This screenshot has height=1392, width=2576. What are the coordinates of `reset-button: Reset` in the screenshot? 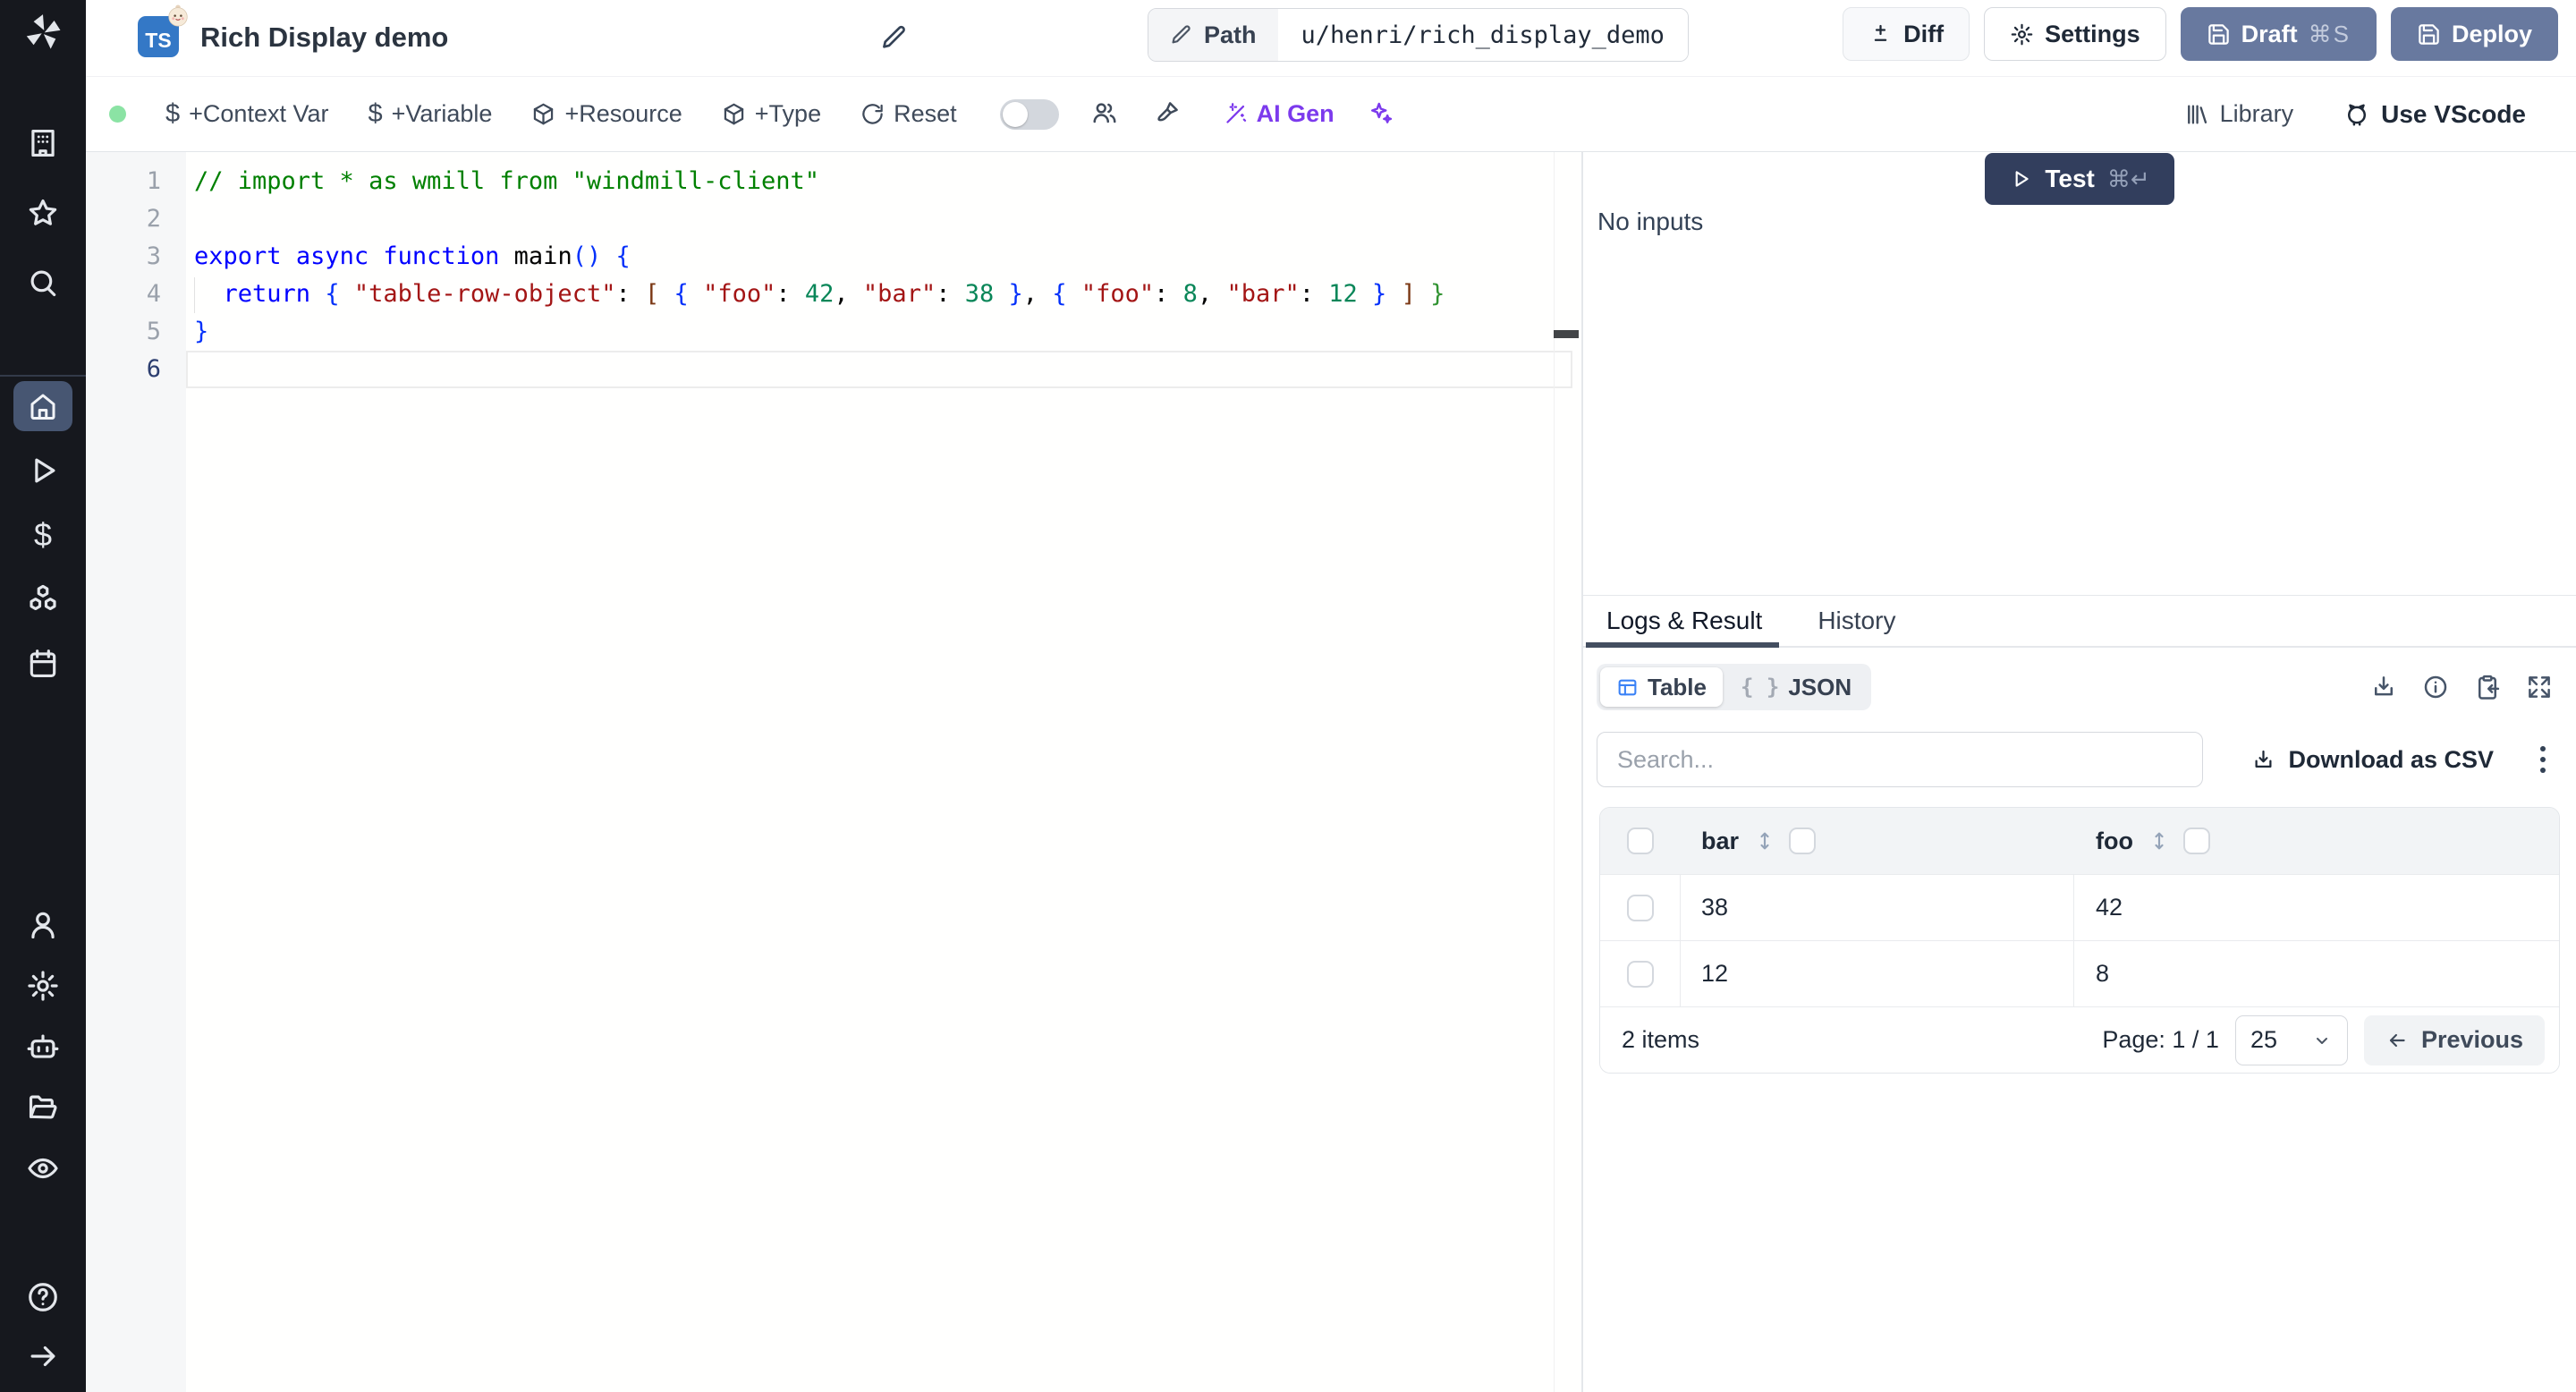 It's located at (908, 114).